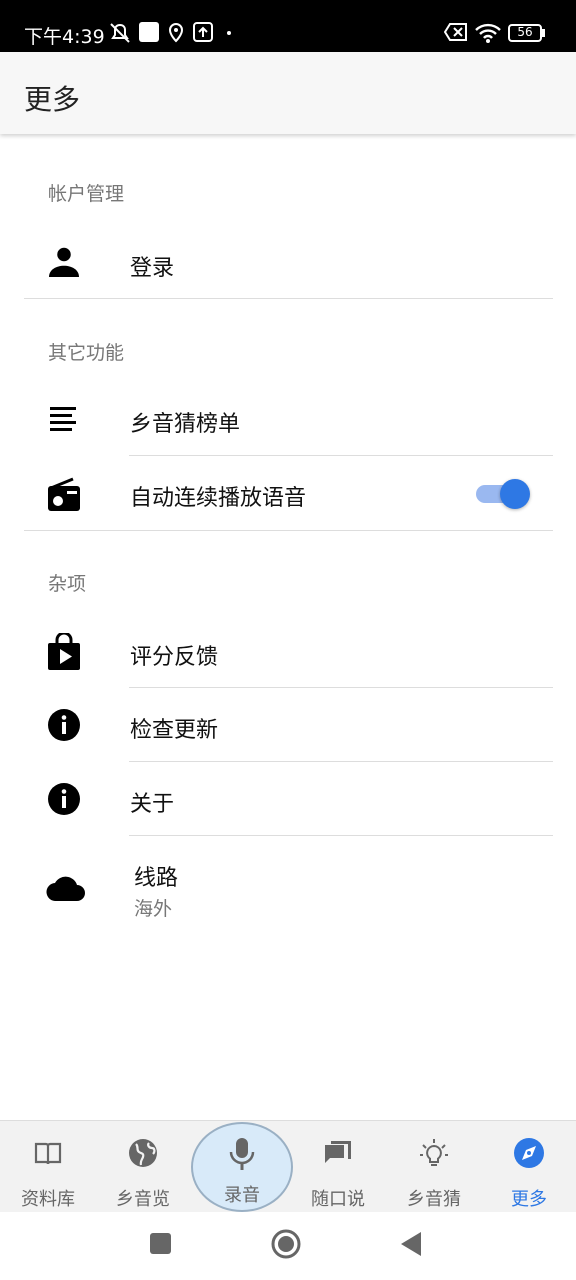  I want to click on cloud-icon, so click(65, 889).